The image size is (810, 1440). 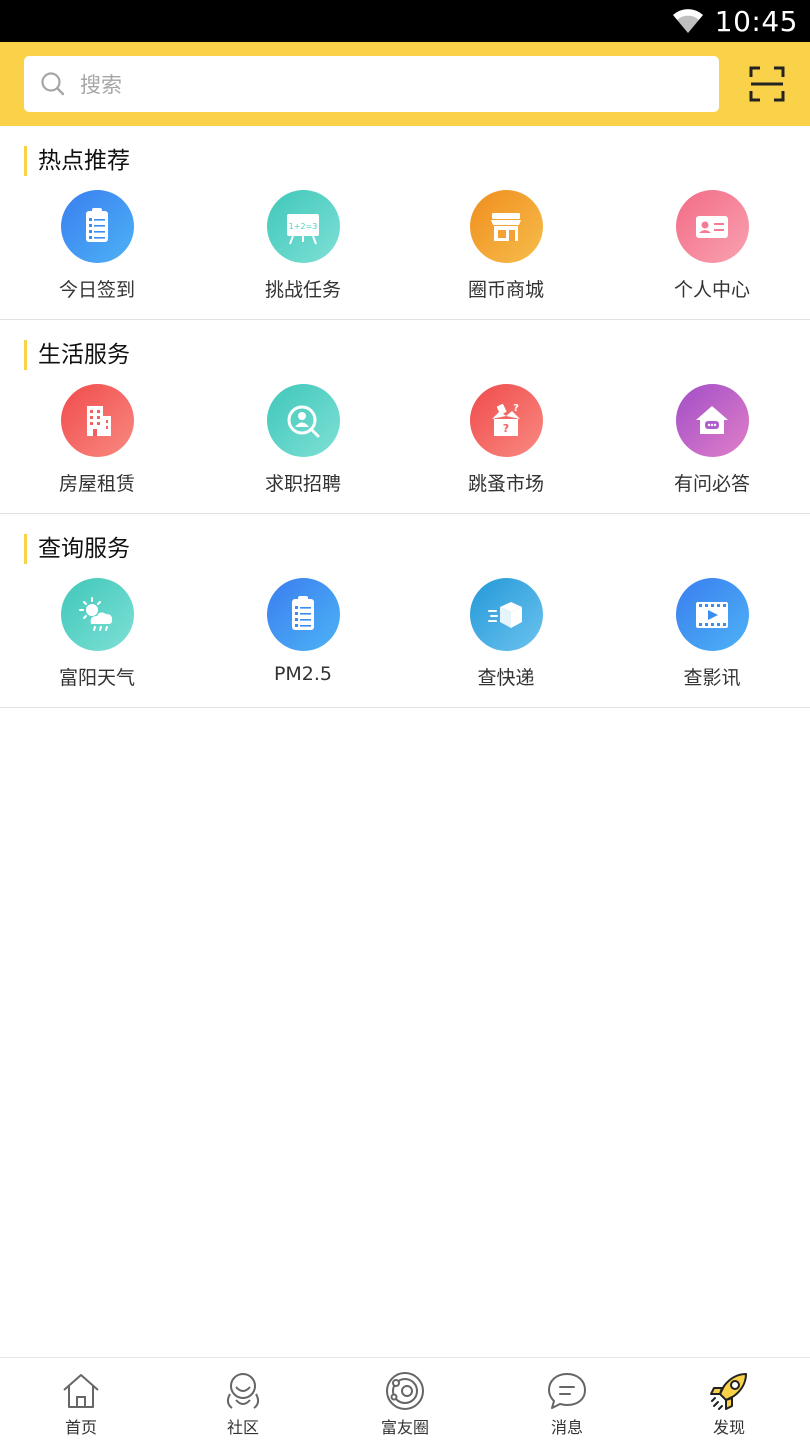 What do you see at coordinates (303, 420) in the screenshot?
I see `person-search-icon` at bounding box center [303, 420].